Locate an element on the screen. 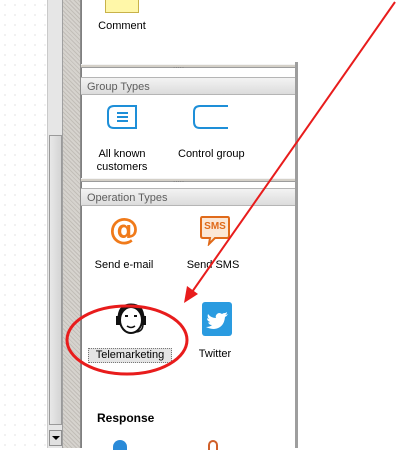  palette-item-telemarketing: Telemarketing is located at coordinates (130, 332).